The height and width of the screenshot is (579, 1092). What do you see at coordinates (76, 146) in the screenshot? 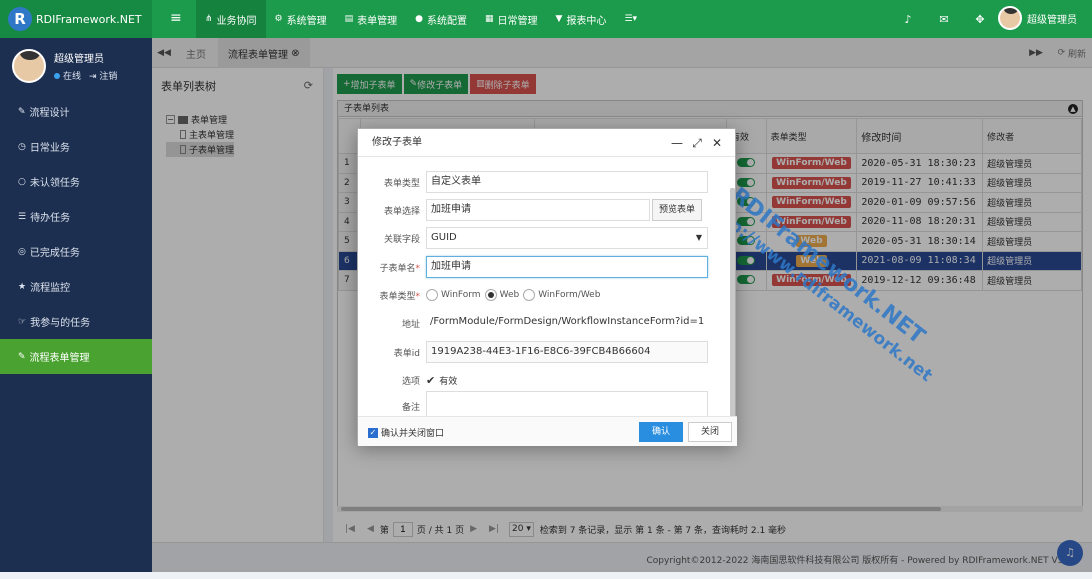
I see `sidebar-item-daily-business: ◷ 日常业务` at bounding box center [76, 146].